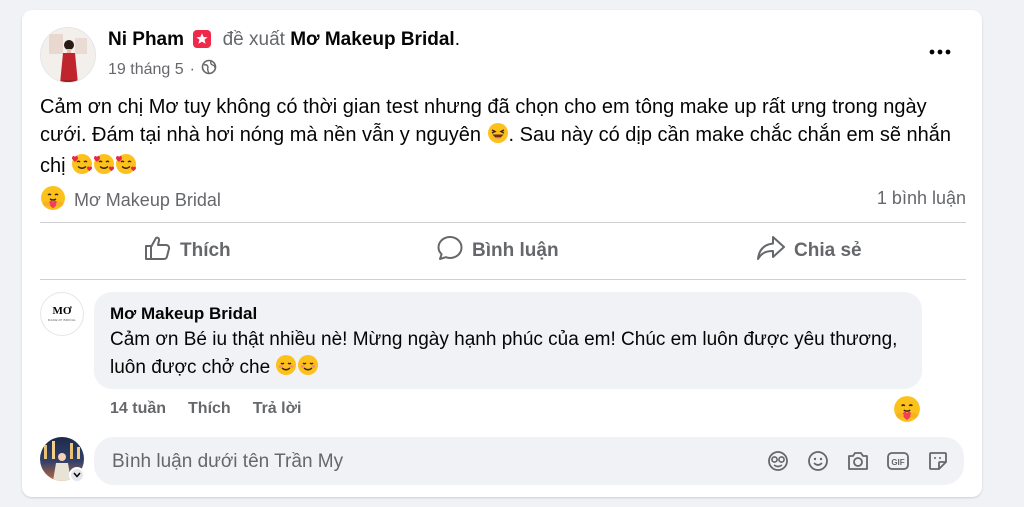 The height and width of the screenshot is (507, 1024). Describe the element at coordinates (372, 39) in the screenshot. I see `recommended-page-name: Mơ Makeup Bridal` at that location.